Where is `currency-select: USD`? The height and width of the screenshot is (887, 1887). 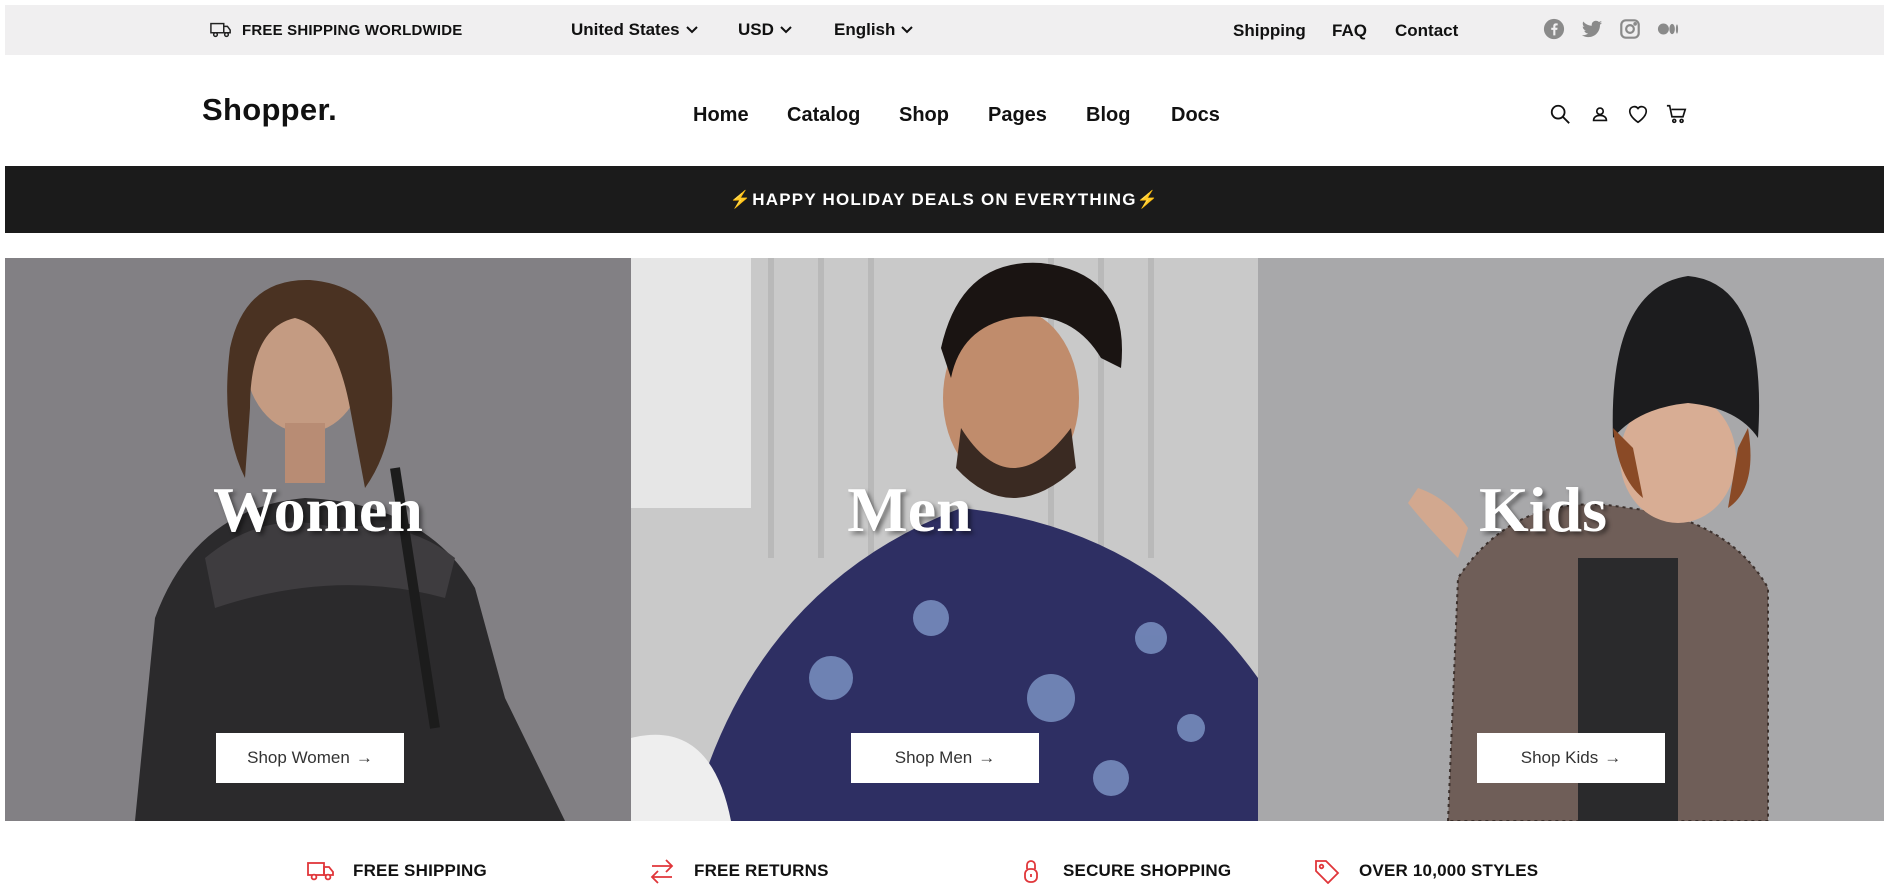 currency-select: USD is located at coordinates (765, 30).